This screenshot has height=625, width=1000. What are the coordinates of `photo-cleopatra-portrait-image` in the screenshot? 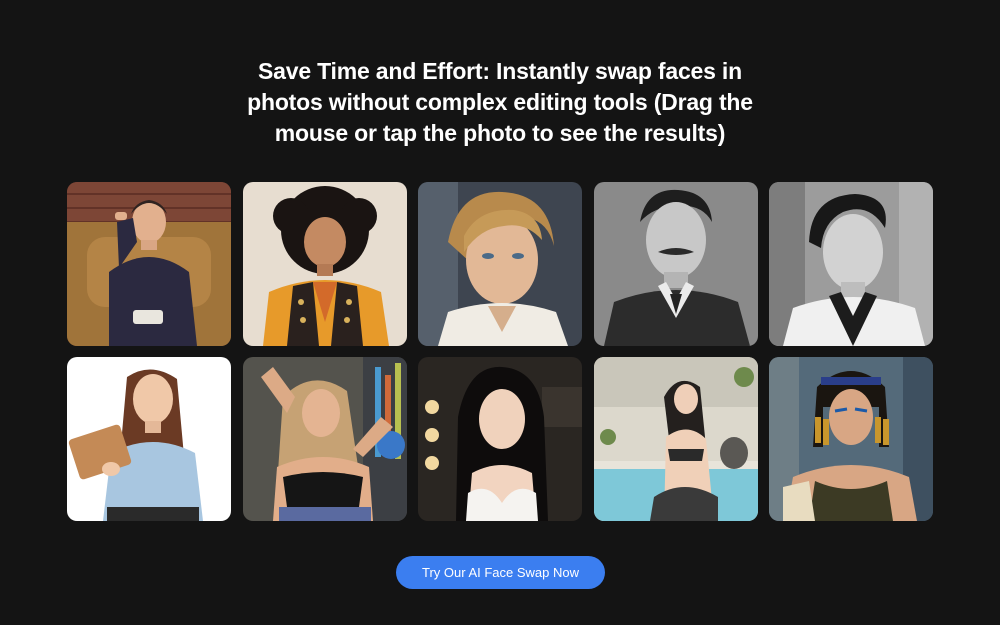 It's located at (851, 439).